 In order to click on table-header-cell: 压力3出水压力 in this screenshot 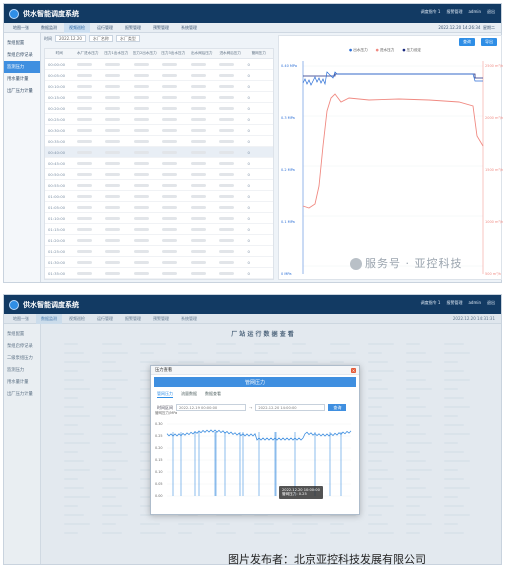, I will do `click(173, 53)`.